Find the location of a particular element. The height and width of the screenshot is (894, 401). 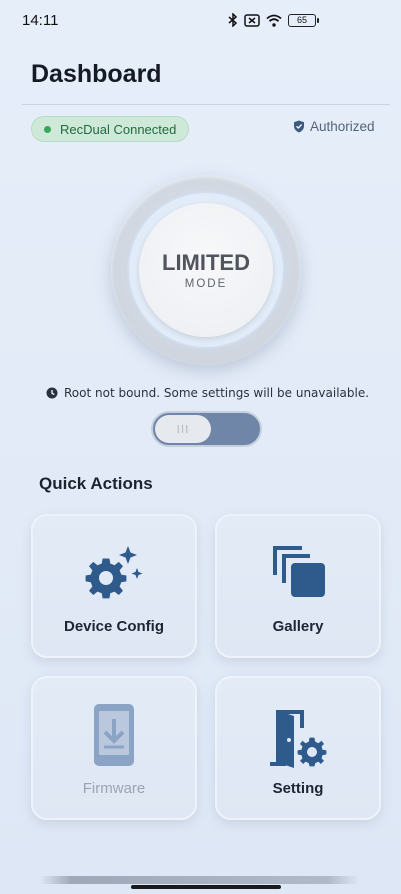

clock-icon is located at coordinates (52, 393).